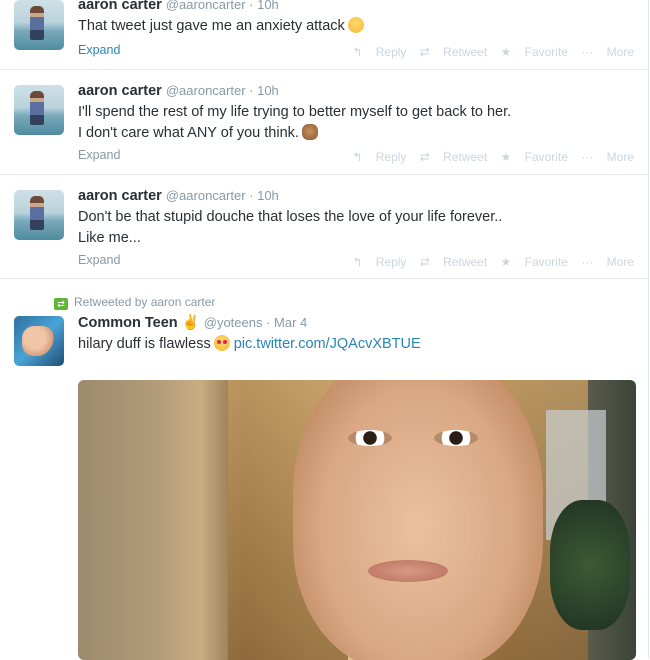 Image resolution: width=650 pixels, height=660 pixels. I want to click on retweet-icon: ⇄, so click(61, 304).